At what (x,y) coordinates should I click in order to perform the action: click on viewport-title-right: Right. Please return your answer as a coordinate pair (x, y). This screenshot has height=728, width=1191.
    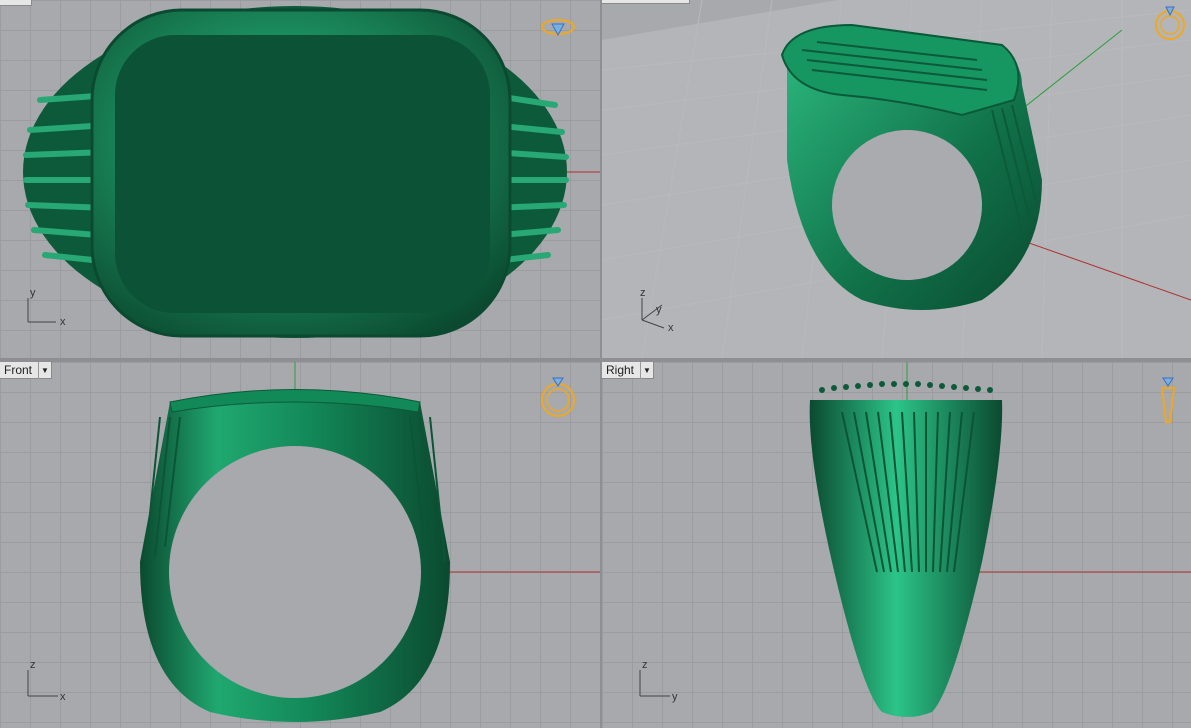
    Looking at the image, I should click on (620, 370).